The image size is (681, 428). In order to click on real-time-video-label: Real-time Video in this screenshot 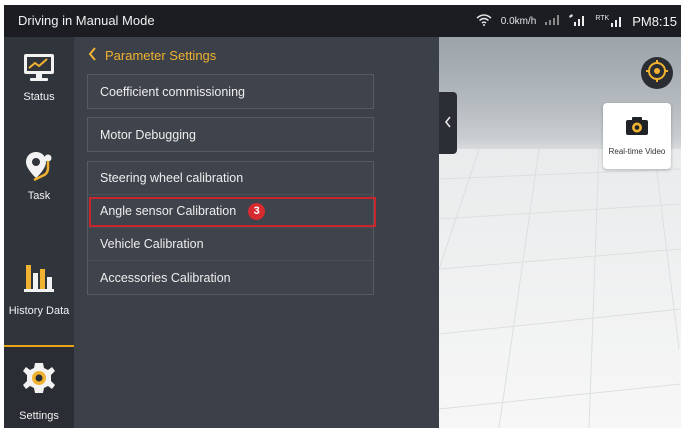, I will do `click(637, 151)`.